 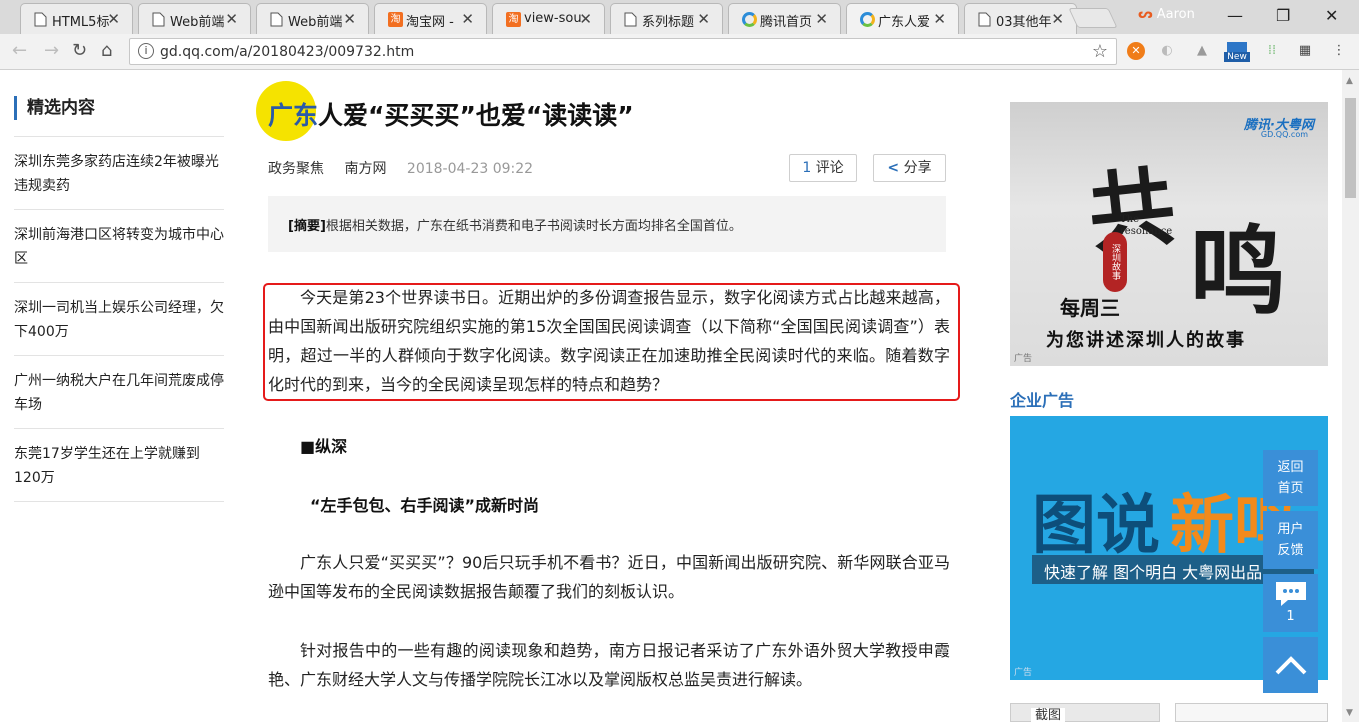 What do you see at coordinates (430, 22) in the screenshot?
I see `tab-title: 淘宝网 -` at bounding box center [430, 22].